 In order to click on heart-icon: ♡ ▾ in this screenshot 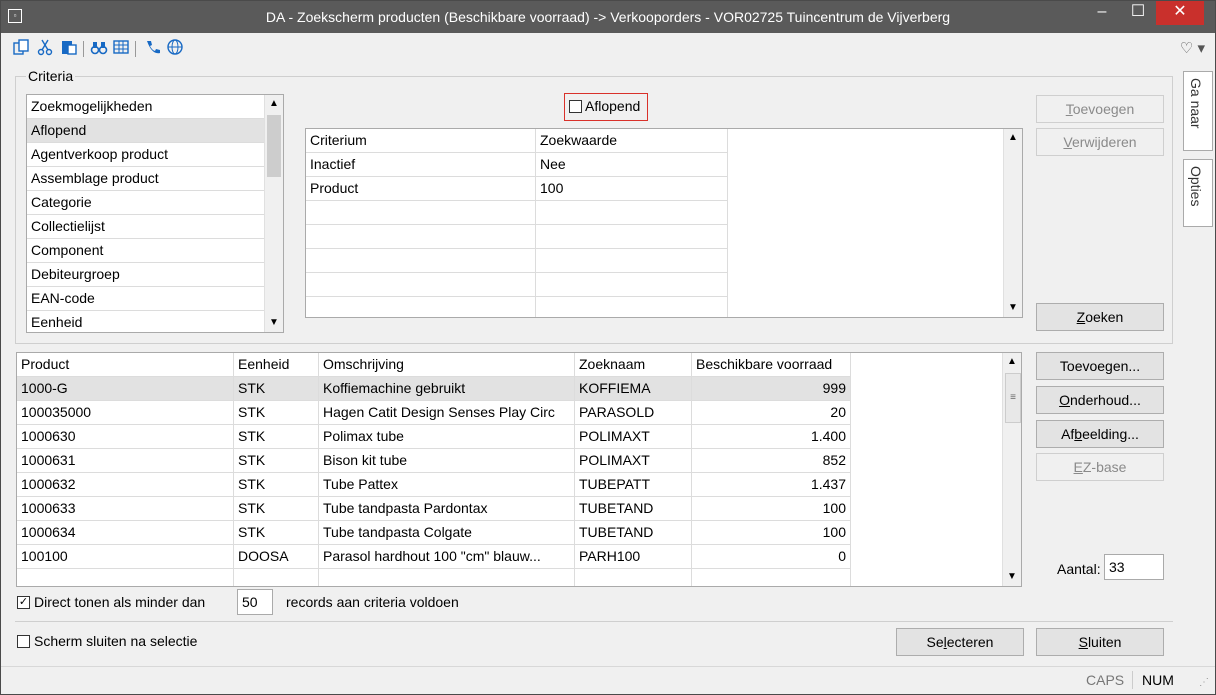, I will do `click(1192, 48)`.